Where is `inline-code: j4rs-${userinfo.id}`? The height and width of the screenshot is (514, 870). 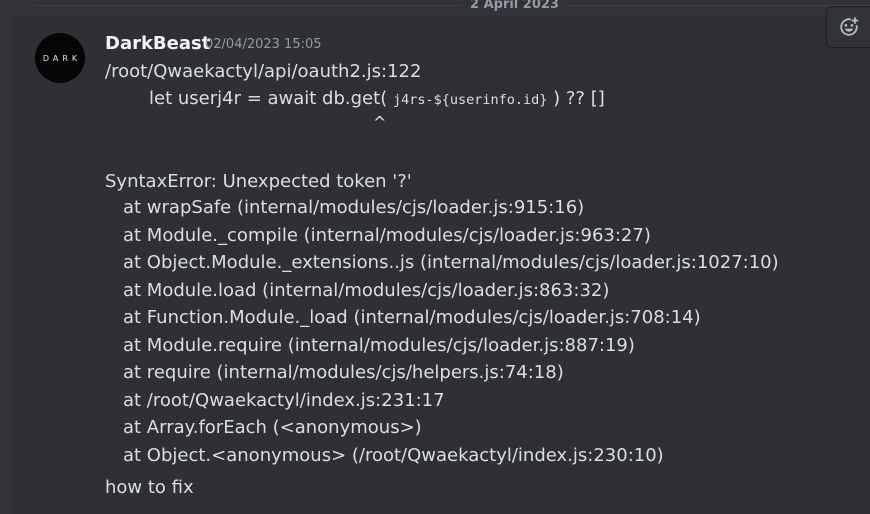 inline-code: j4rs-${userinfo.id} is located at coordinates (470, 100).